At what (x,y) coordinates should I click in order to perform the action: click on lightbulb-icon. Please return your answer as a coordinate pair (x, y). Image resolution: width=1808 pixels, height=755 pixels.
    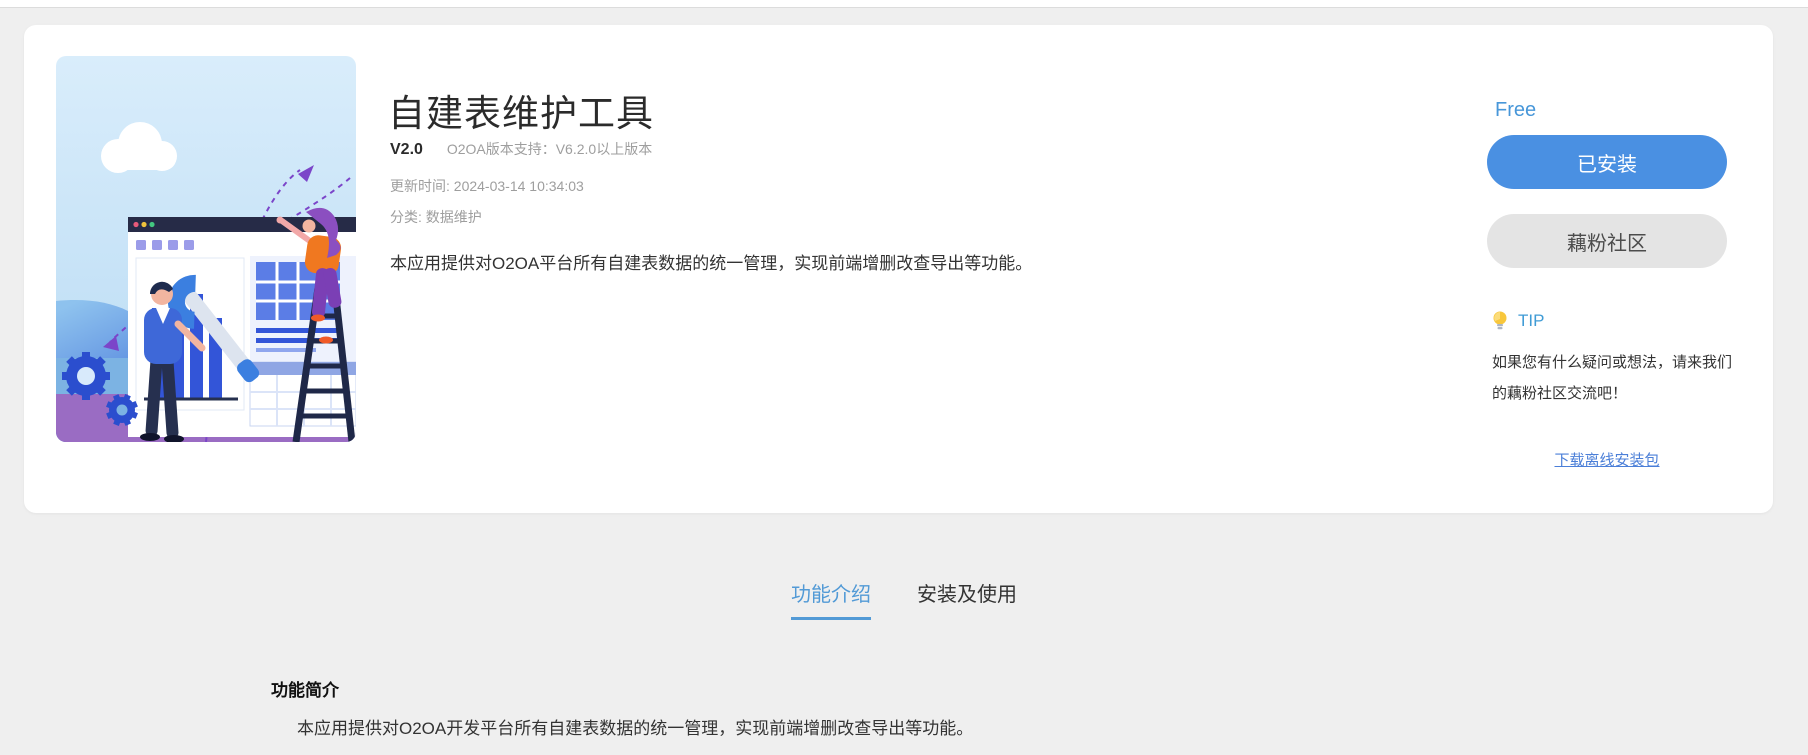
    Looking at the image, I should click on (1500, 320).